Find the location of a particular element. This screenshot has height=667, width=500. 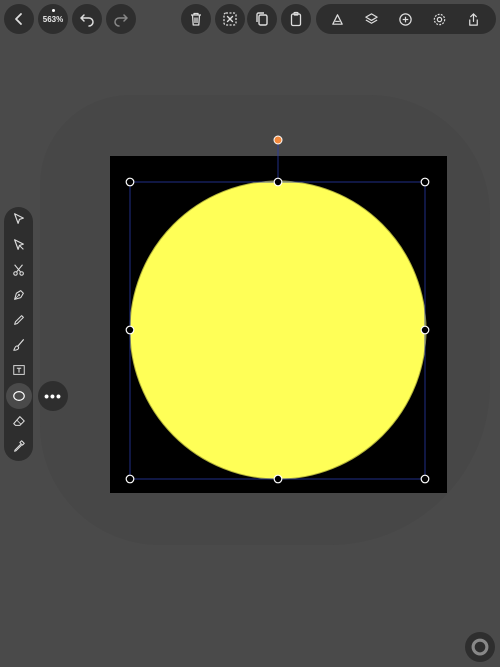

quick-action-button is located at coordinates (480, 647).